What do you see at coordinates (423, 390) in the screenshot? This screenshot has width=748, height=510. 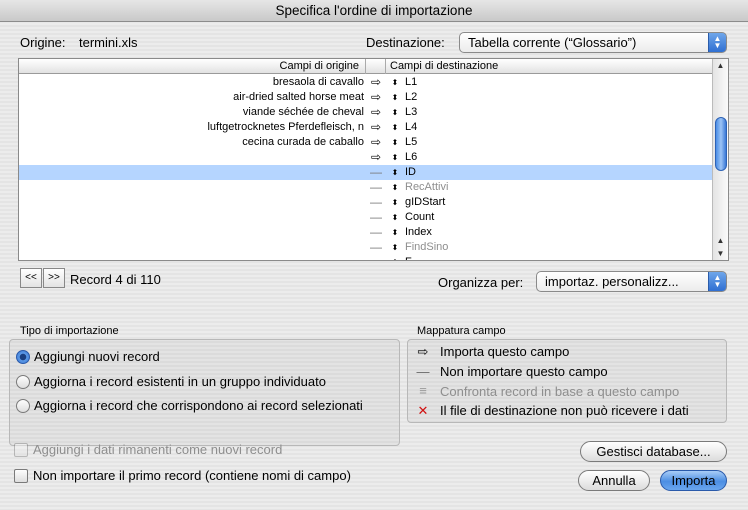 I see `equals-icon: ≡` at bounding box center [423, 390].